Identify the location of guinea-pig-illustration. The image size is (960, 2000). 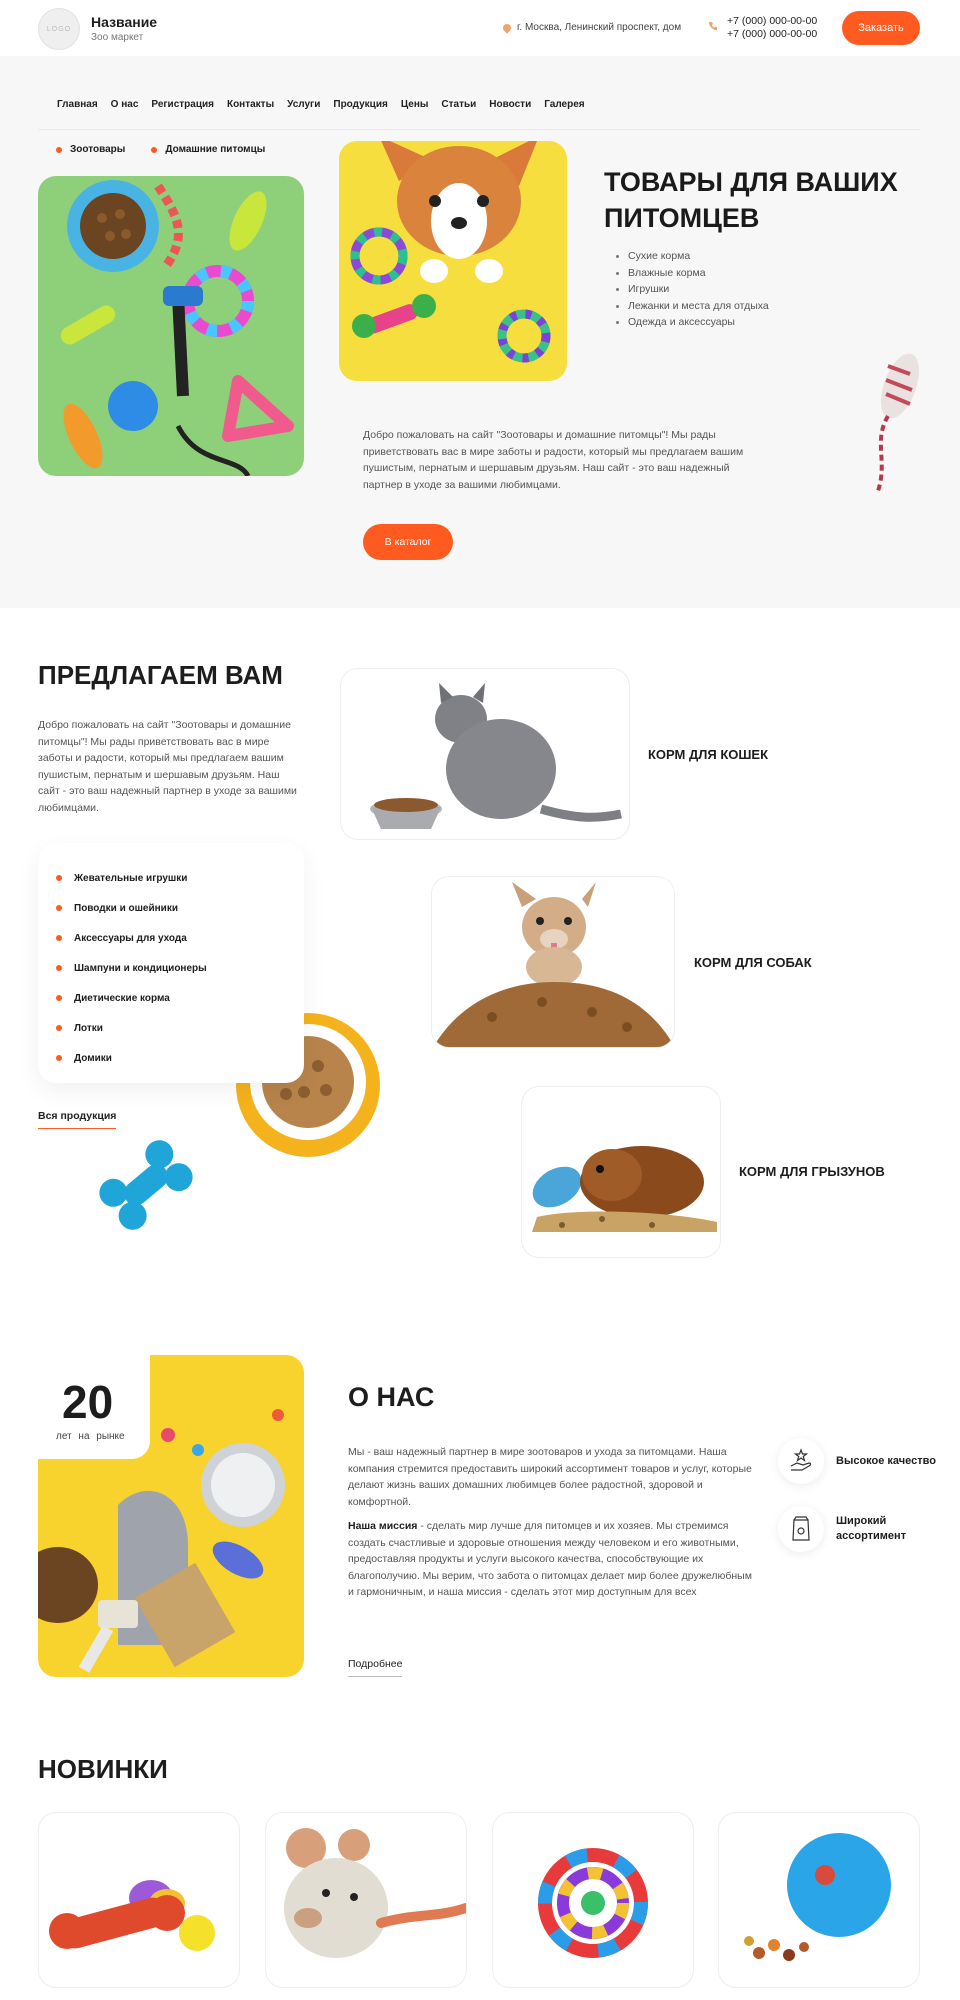
(624, 1189).